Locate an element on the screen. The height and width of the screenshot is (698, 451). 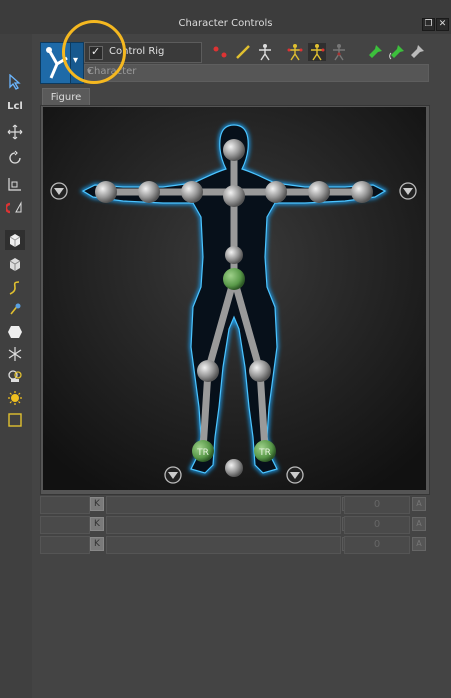
bone-icon is located at coordinates (243, 52).